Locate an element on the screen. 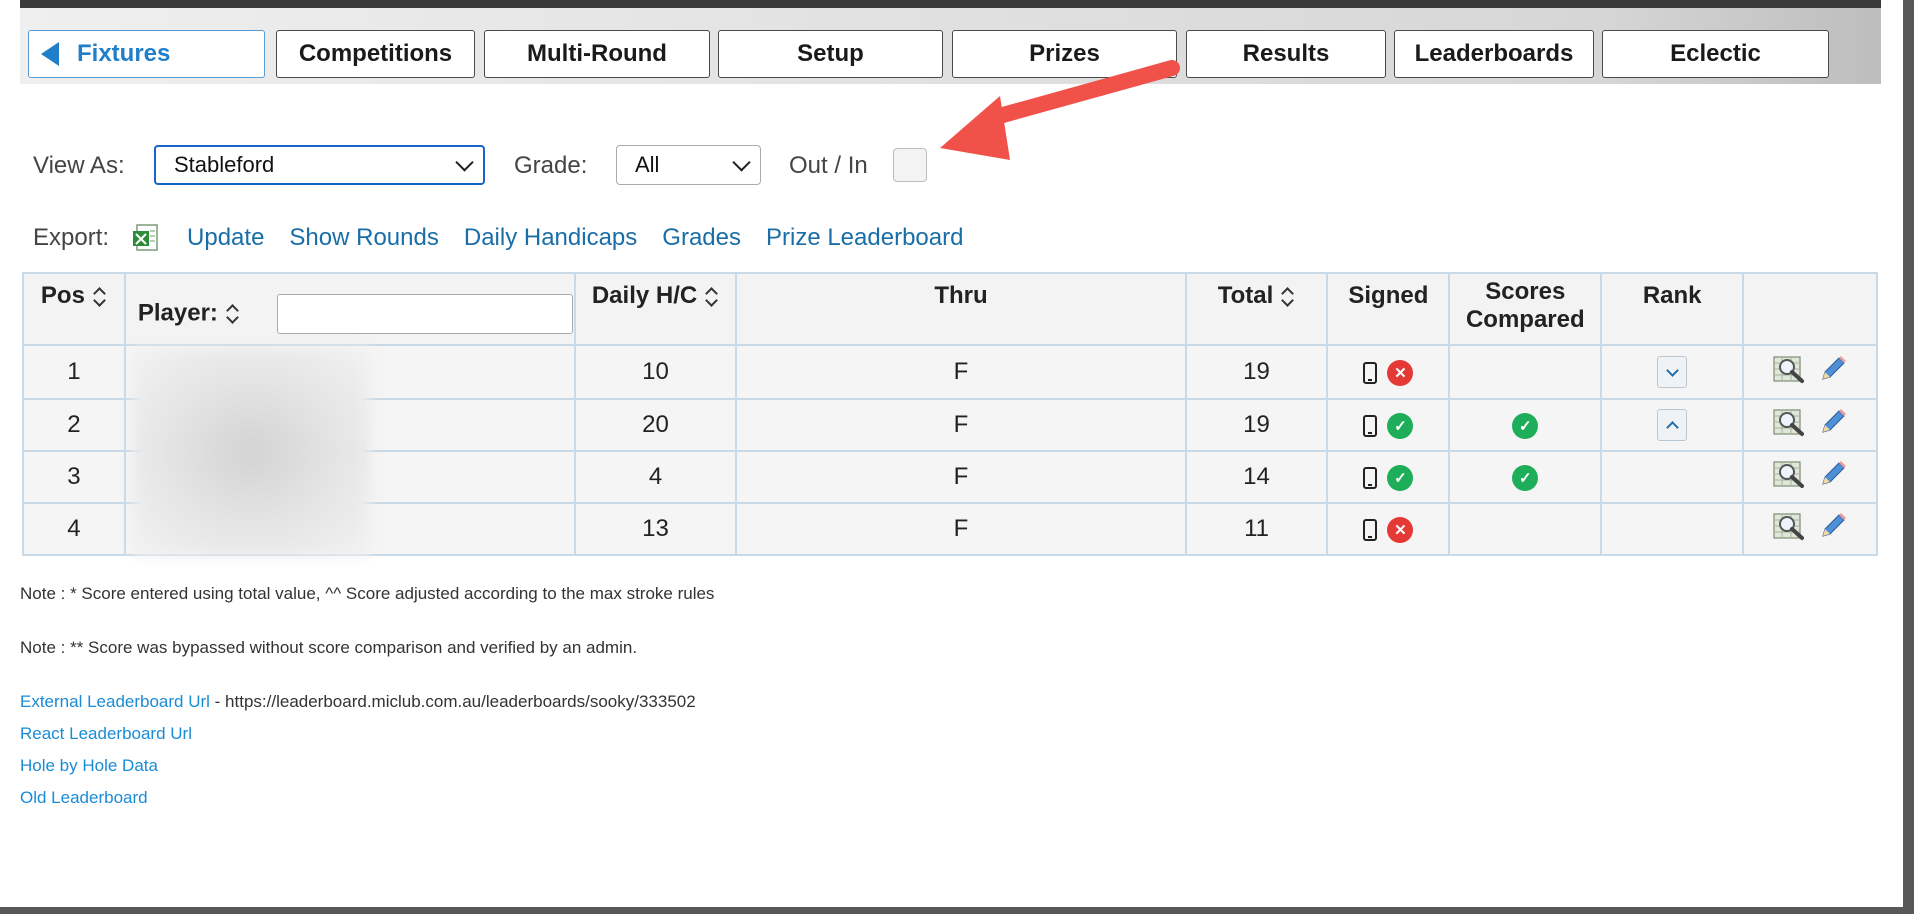 The width and height of the screenshot is (1914, 914). col-rank: Rank is located at coordinates (1672, 309).